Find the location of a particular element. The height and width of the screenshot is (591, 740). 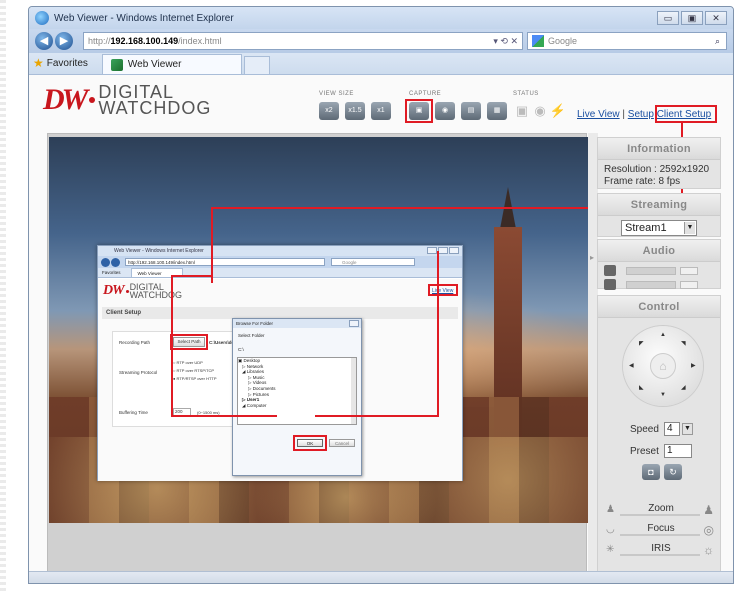

dw-logo: DW DIGITAL WATCHDOG is located at coordinates (127, 100).